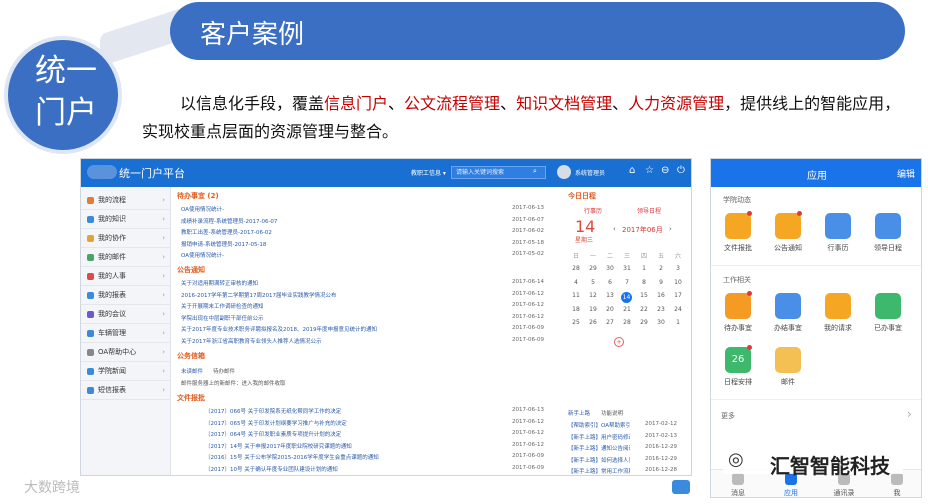 This screenshot has height=504, width=928. What do you see at coordinates (791, 492) in the screenshot?
I see `tab-label: 应用` at bounding box center [791, 492].